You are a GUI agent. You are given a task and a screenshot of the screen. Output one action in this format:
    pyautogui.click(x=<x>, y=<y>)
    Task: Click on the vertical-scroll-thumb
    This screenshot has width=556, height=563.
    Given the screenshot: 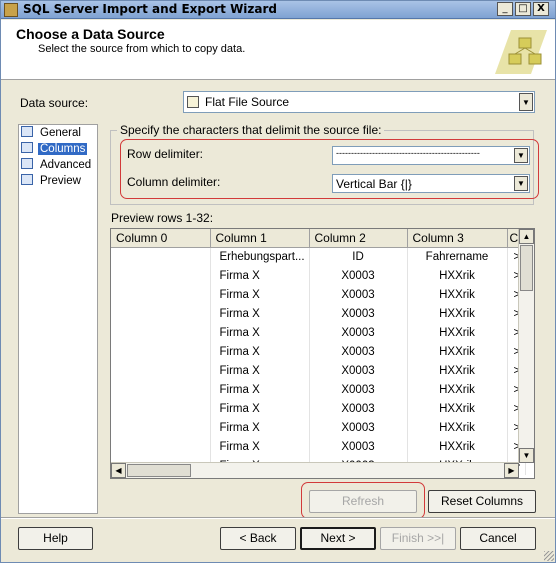 What is the action you would take?
    pyautogui.click(x=526, y=268)
    